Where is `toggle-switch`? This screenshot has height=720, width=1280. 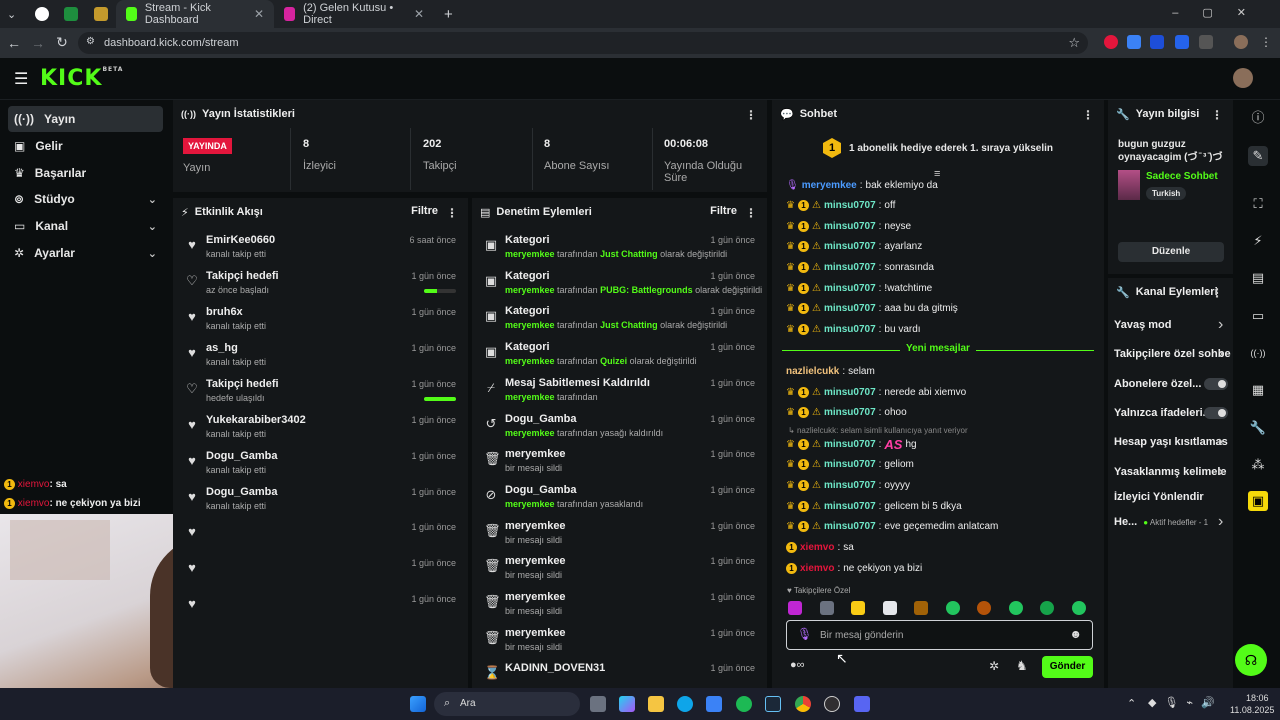
toggle-switch is located at coordinates (1216, 413).